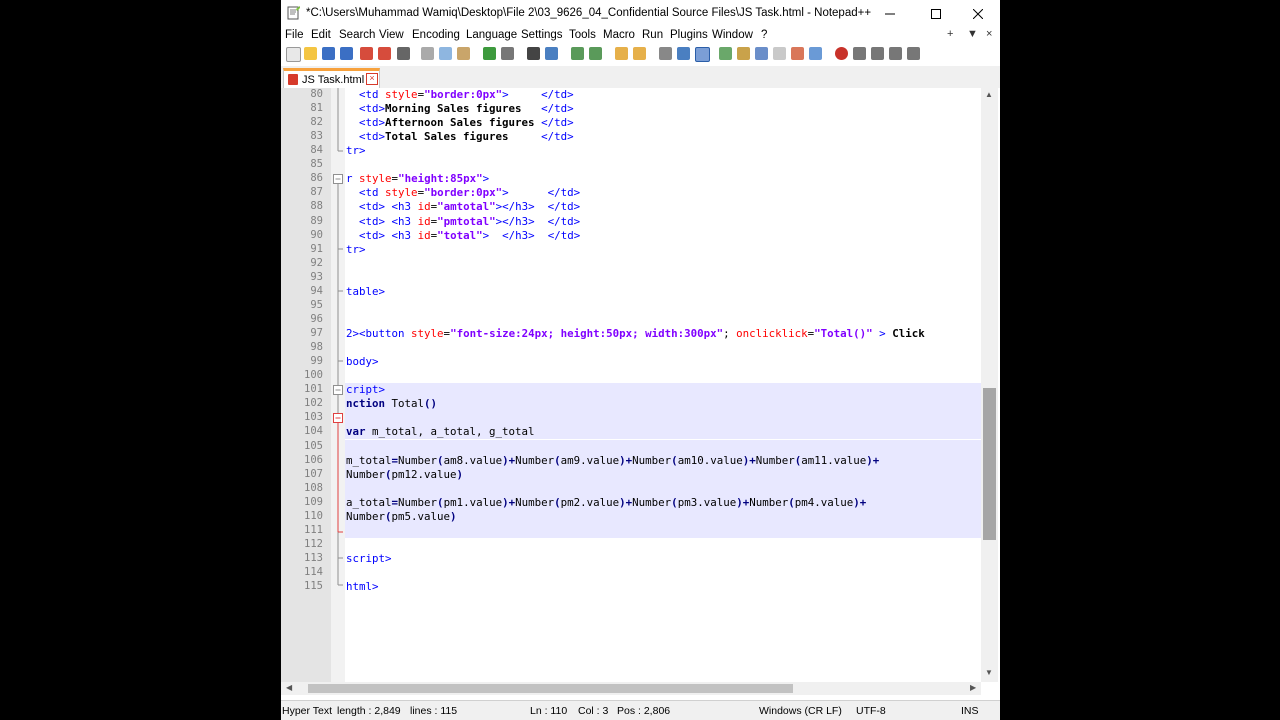 The width and height of the screenshot is (1280, 720). I want to click on stop-macro-icon, so click(859, 53).